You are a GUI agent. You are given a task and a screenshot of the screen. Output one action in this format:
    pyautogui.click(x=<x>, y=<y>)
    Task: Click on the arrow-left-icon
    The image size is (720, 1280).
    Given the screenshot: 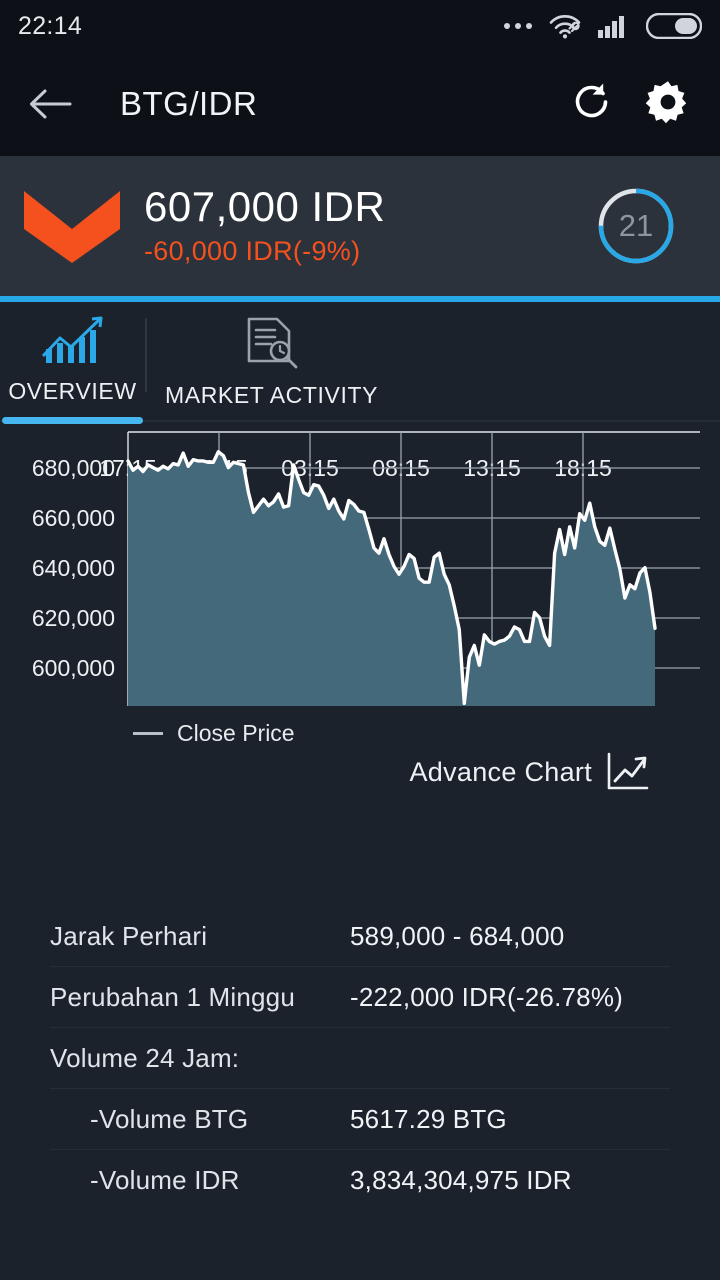 What is the action you would take?
    pyautogui.click(x=51, y=104)
    